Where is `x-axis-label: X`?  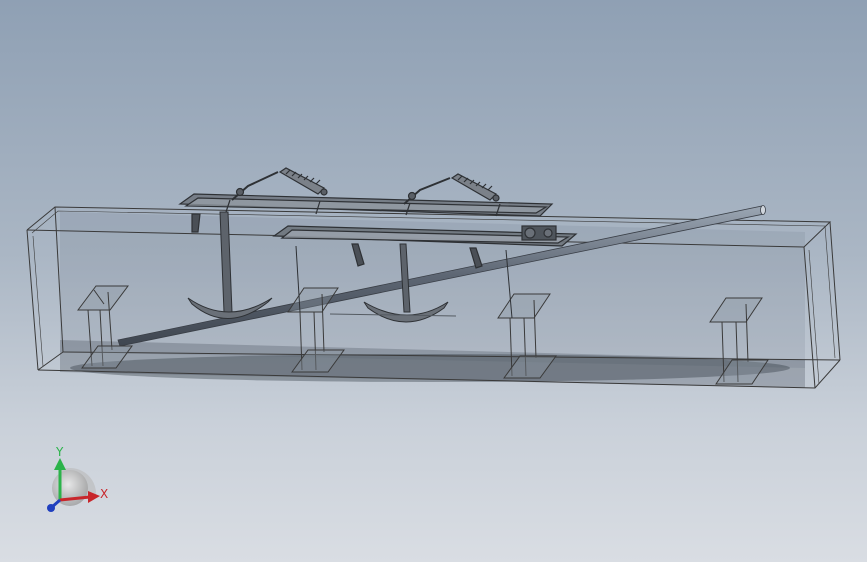
x-axis-label: X is located at coordinates (104, 494).